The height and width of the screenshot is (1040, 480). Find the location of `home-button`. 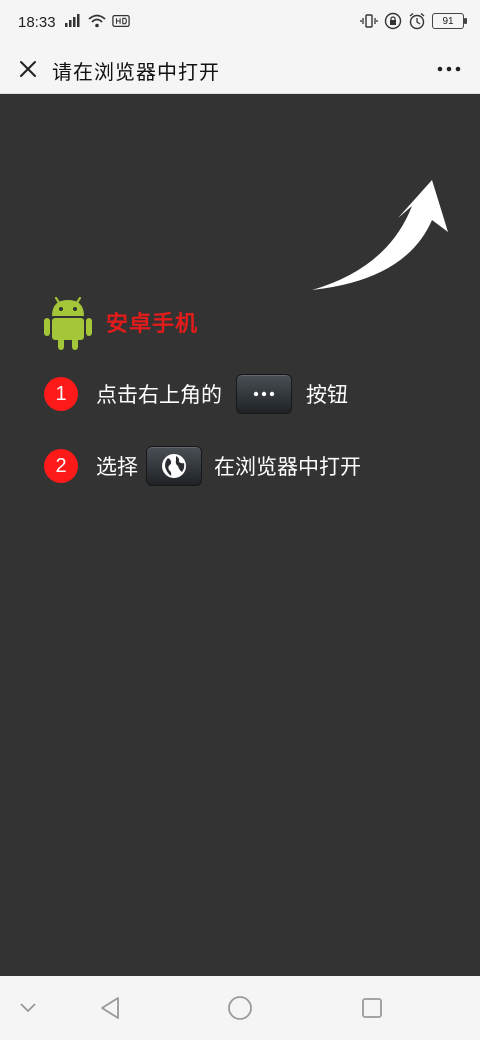

home-button is located at coordinates (240, 1008).